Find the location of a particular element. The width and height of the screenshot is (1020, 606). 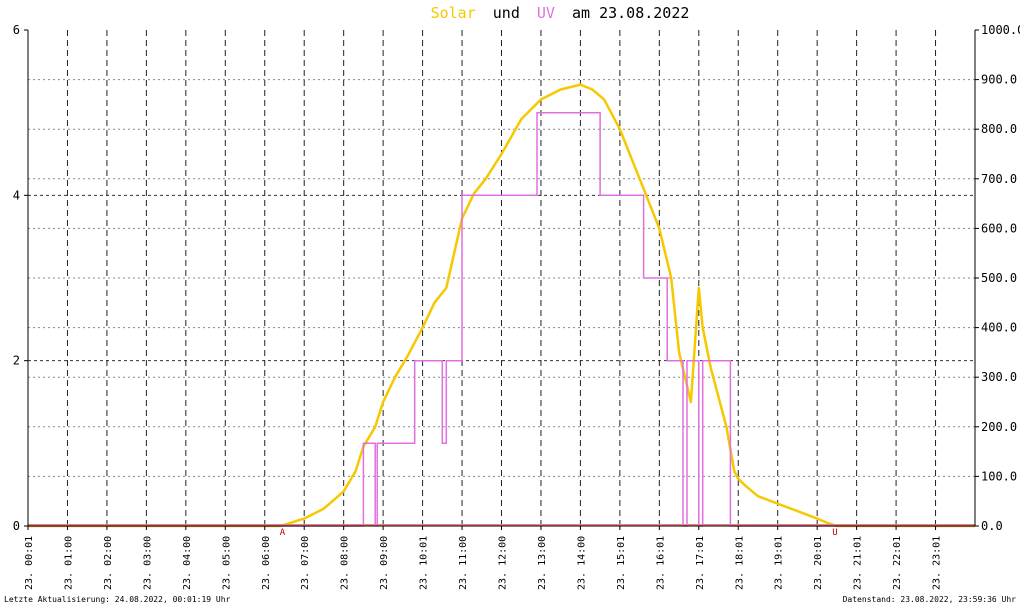

right-tick-label: 400.0 is located at coordinates (999, 328).